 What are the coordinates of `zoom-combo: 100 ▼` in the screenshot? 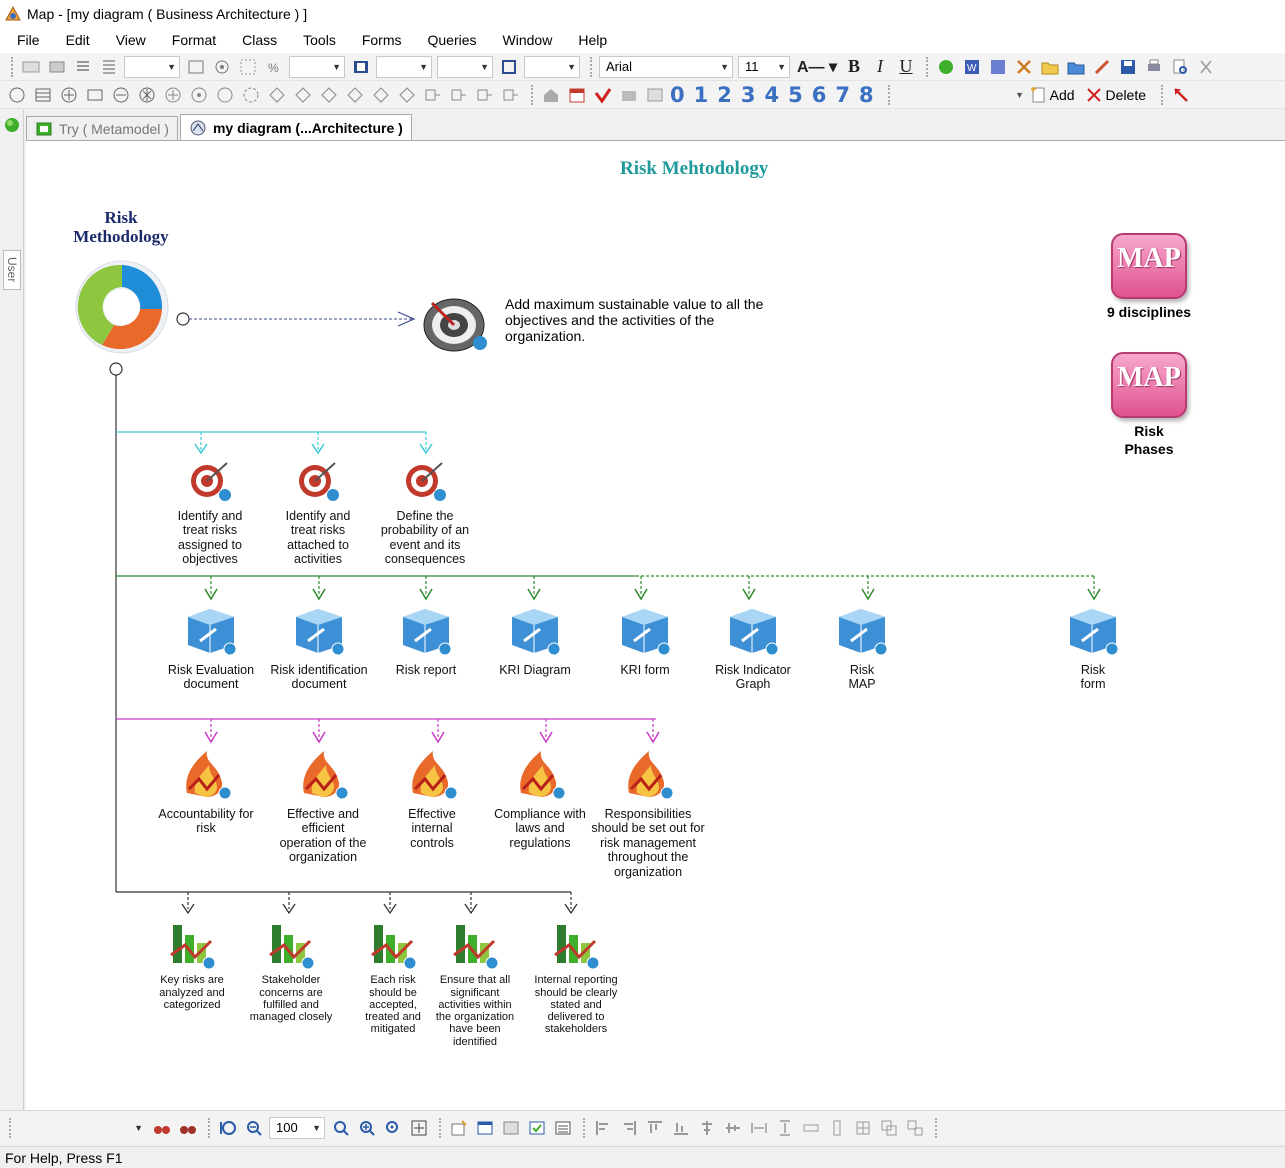 It's located at (297, 1127).